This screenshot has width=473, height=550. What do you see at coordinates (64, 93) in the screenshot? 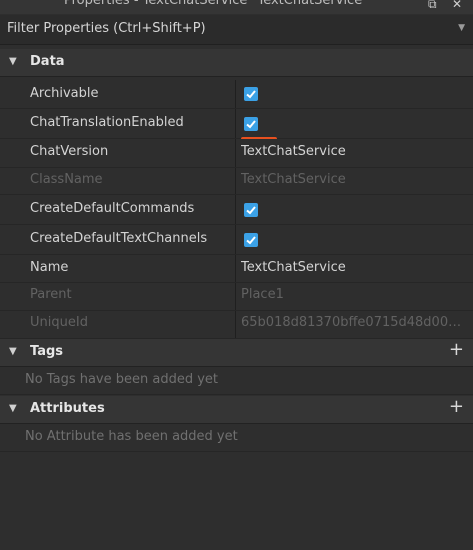
I see `property-name: Archivable` at bounding box center [64, 93].